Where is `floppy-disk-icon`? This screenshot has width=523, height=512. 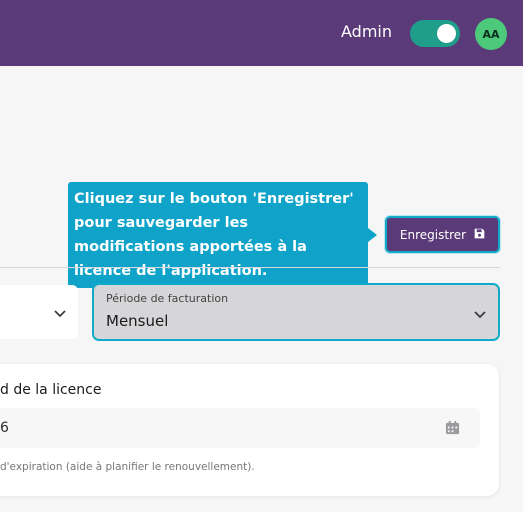
floppy-disk-icon is located at coordinates (479, 235).